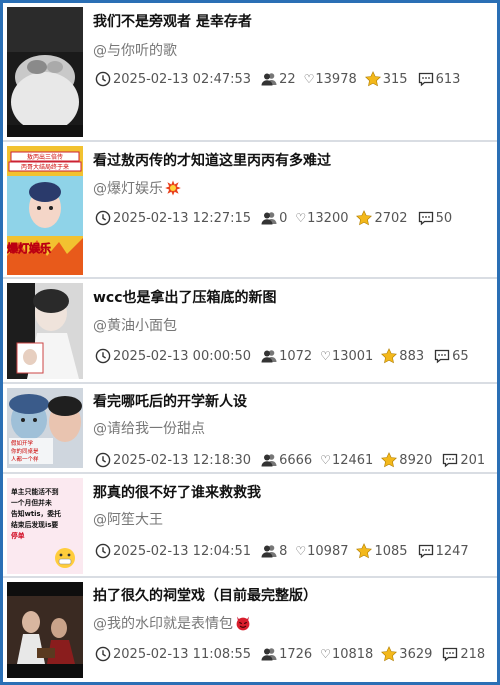 This screenshot has width=500, height=685. I want to click on thumbnail-caption: 结束后发现is要, so click(34, 524).